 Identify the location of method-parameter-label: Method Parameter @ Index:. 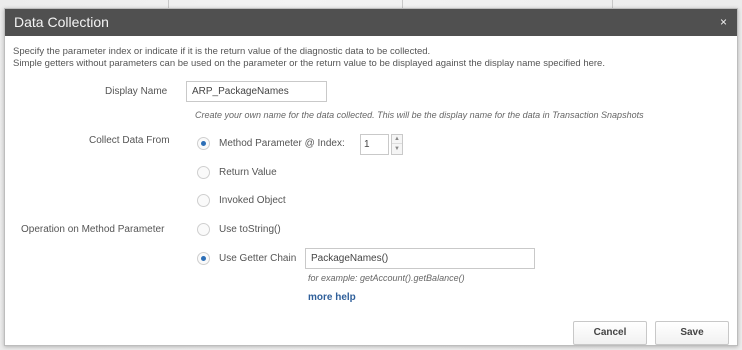
(282, 143).